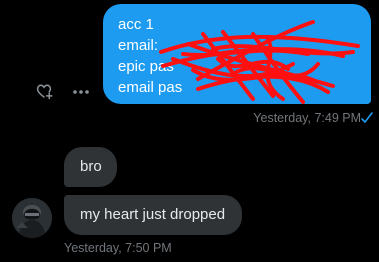  What do you see at coordinates (44, 91) in the screenshot?
I see `heart-plus-icon` at bounding box center [44, 91].